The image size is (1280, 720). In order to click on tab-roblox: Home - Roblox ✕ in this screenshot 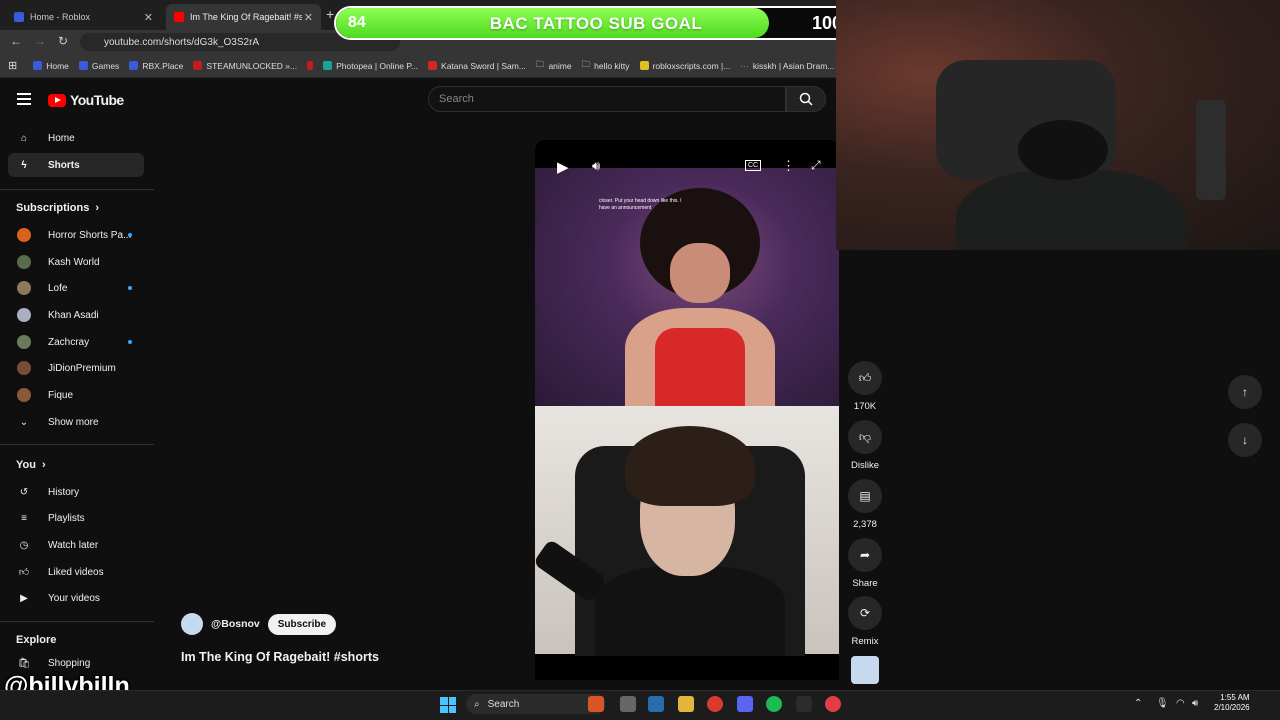, I will do `click(83, 17)`.